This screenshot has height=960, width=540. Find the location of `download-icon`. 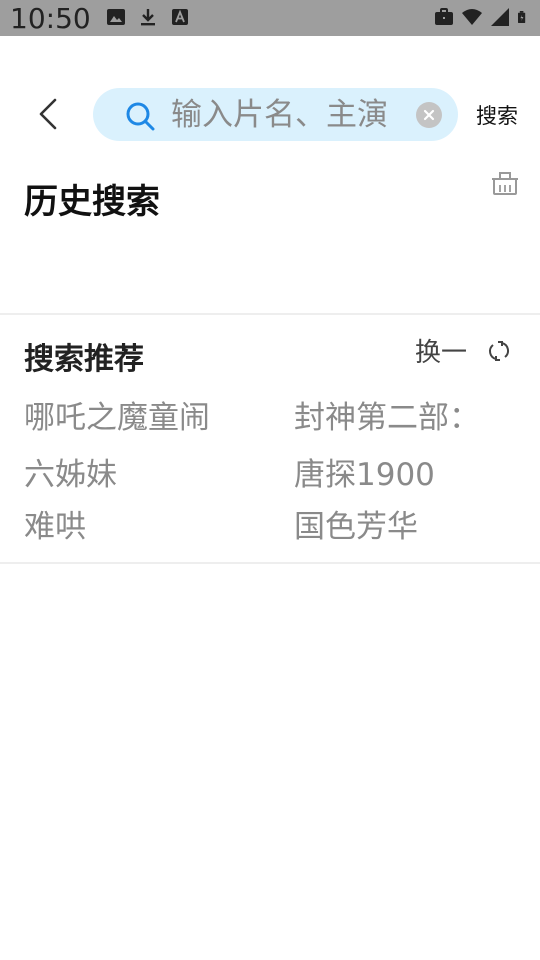

download-icon is located at coordinates (148, 17).